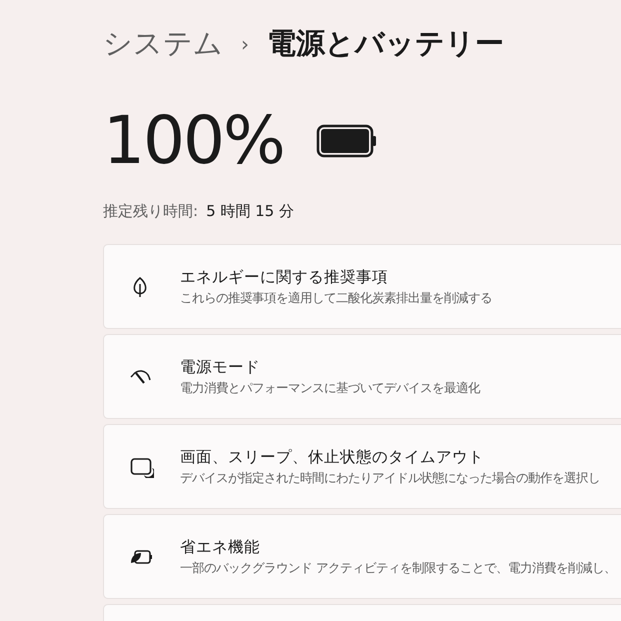 The width and height of the screenshot is (621, 621). Describe the element at coordinates (362, 376) in the screenshot. I see `setting-card: 電源モード 電力消費とパフォーマンスに基づいてデバイスを最適化` at that location.